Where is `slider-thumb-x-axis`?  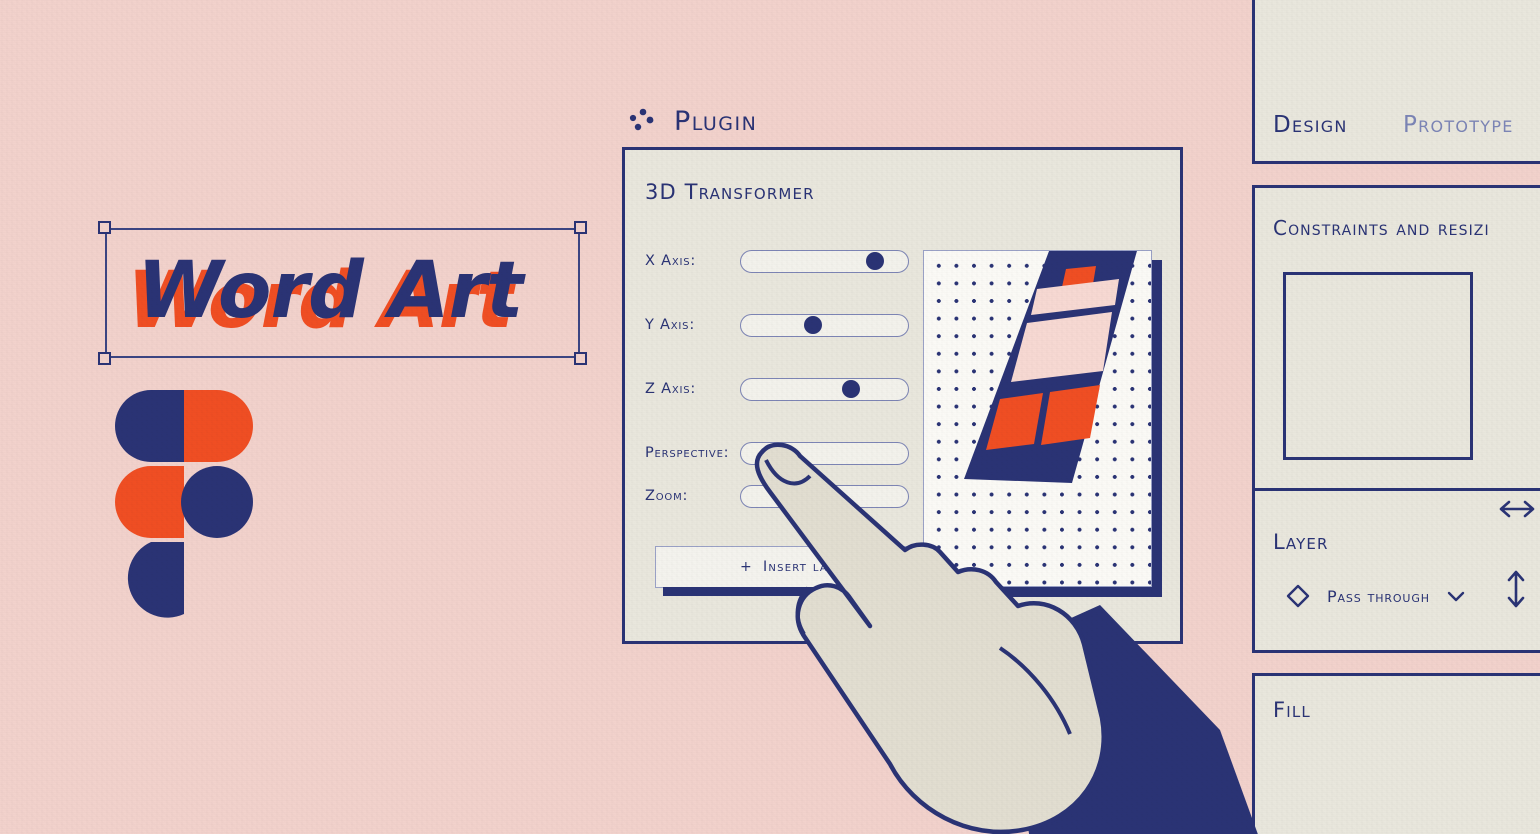
slider-thumb-x-axis is located at coordinates (874, 261).